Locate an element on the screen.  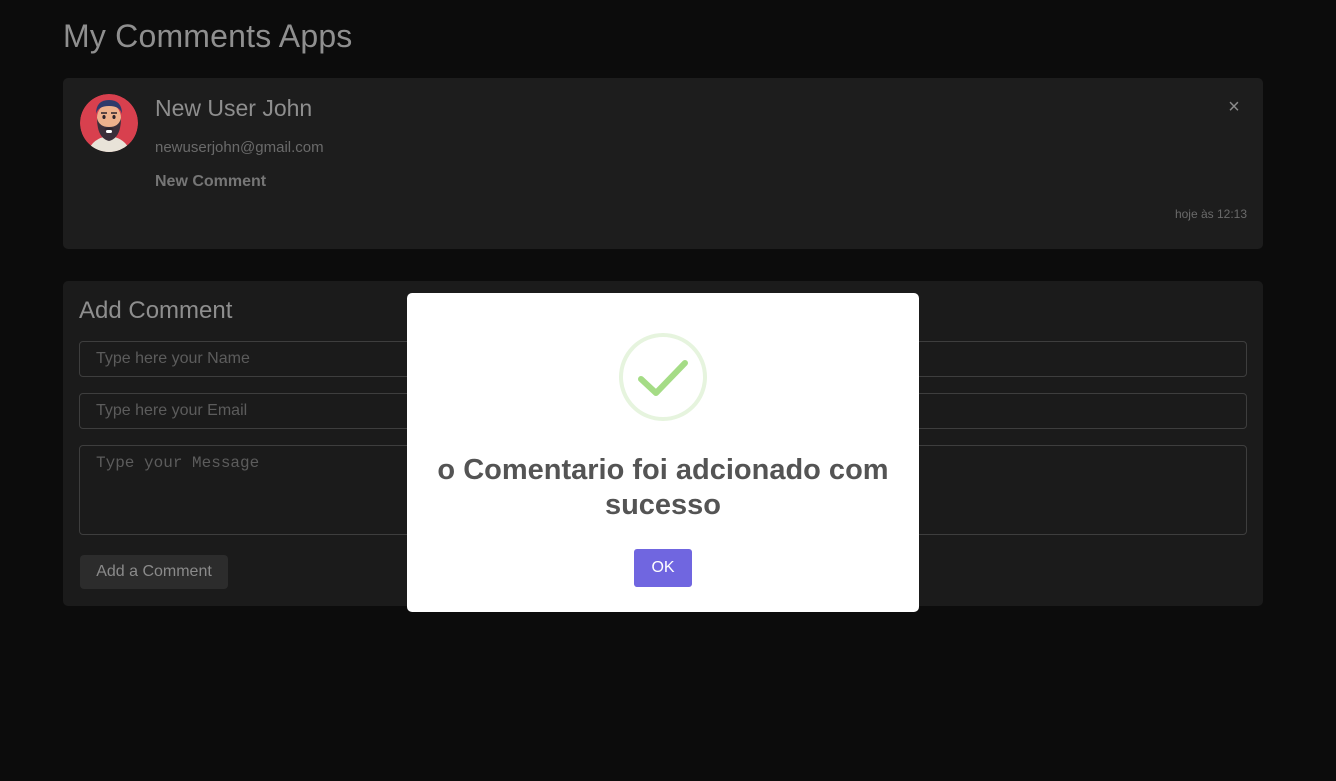
success-check-icon is located at coordinates (663, 377).